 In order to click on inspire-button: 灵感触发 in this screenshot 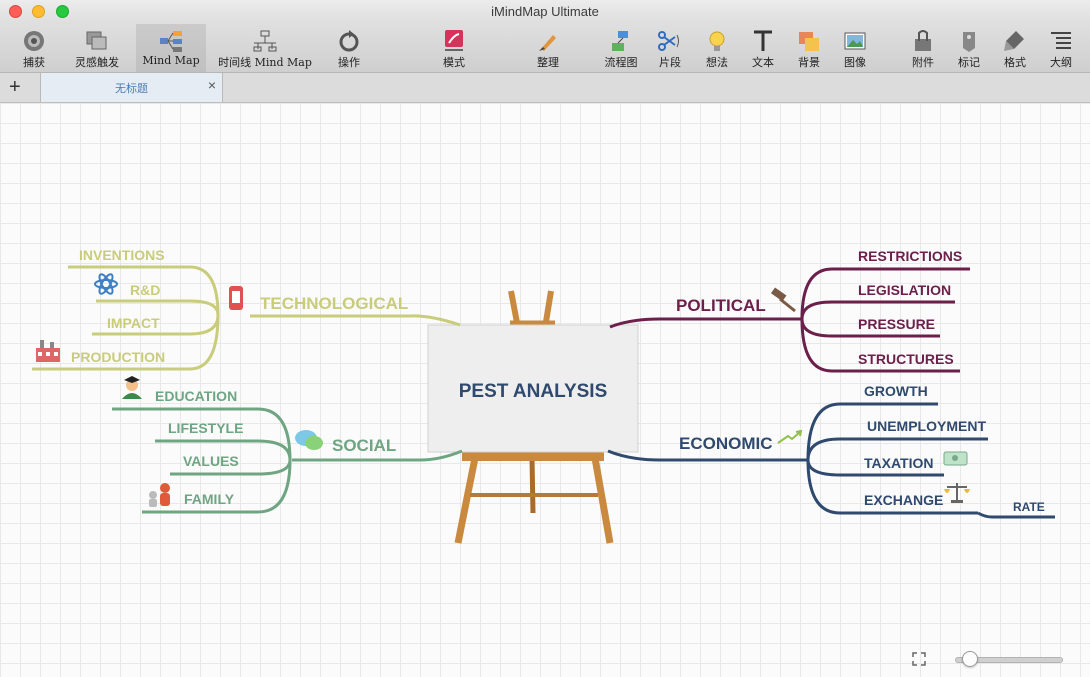, I will do `click(97, 48)`.